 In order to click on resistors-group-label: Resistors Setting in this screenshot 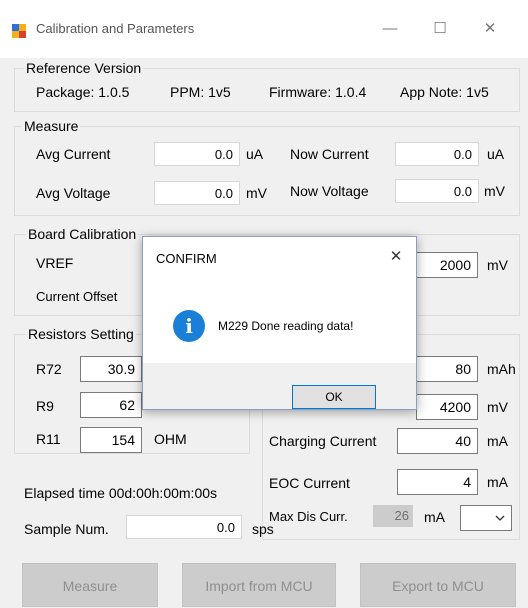, I will do `click(81, 334)`.